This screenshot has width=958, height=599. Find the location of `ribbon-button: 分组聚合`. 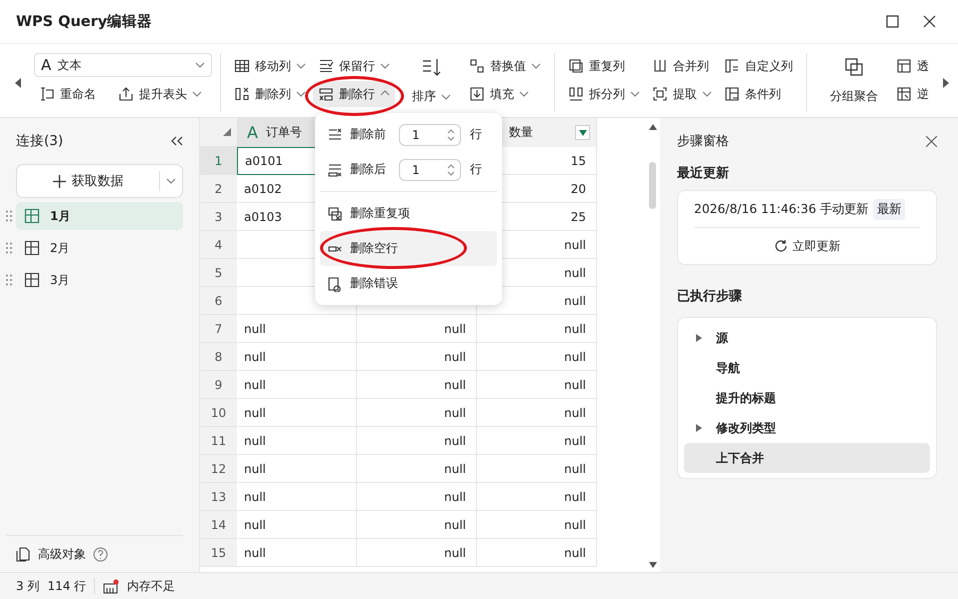

ribbon-button: 分组聚合 is located at coordinates (854, 81).